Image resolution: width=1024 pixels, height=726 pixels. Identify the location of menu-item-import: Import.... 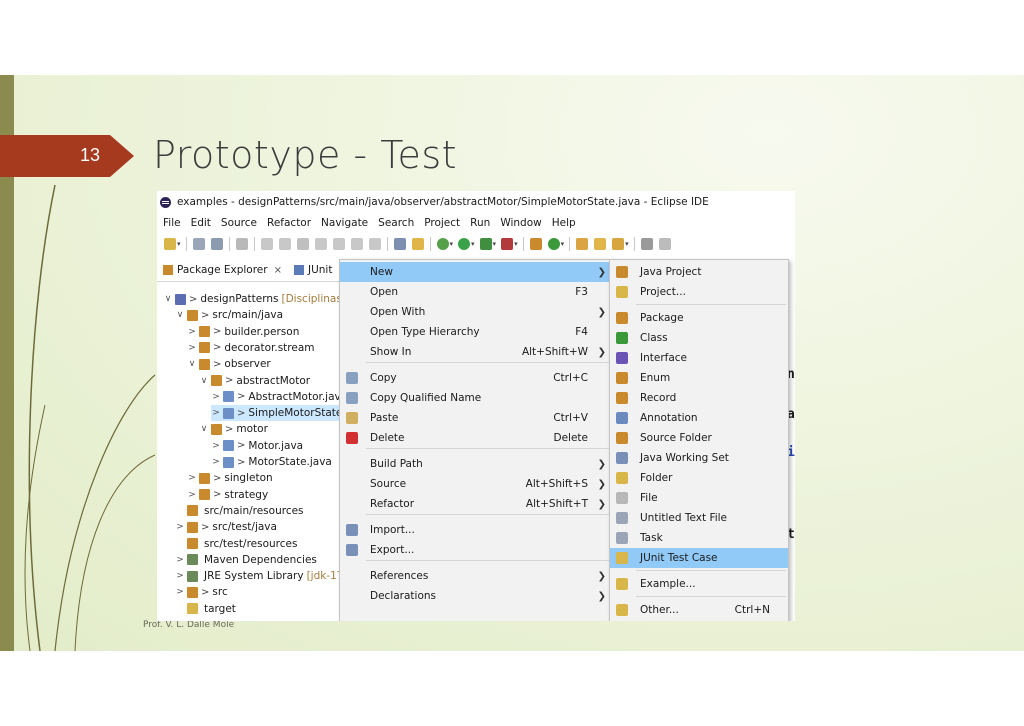
(476, 530).